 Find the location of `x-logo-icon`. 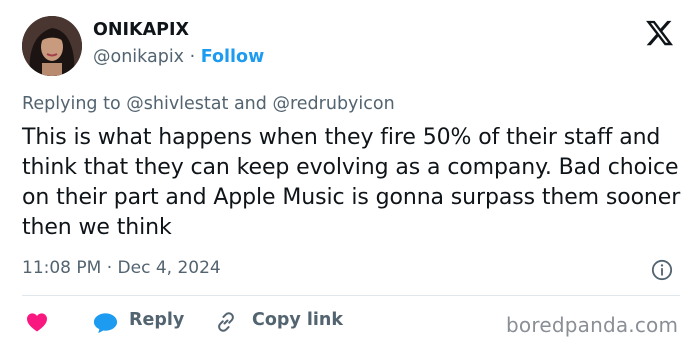

x-logo-icon is located at coordinates (659, 33).